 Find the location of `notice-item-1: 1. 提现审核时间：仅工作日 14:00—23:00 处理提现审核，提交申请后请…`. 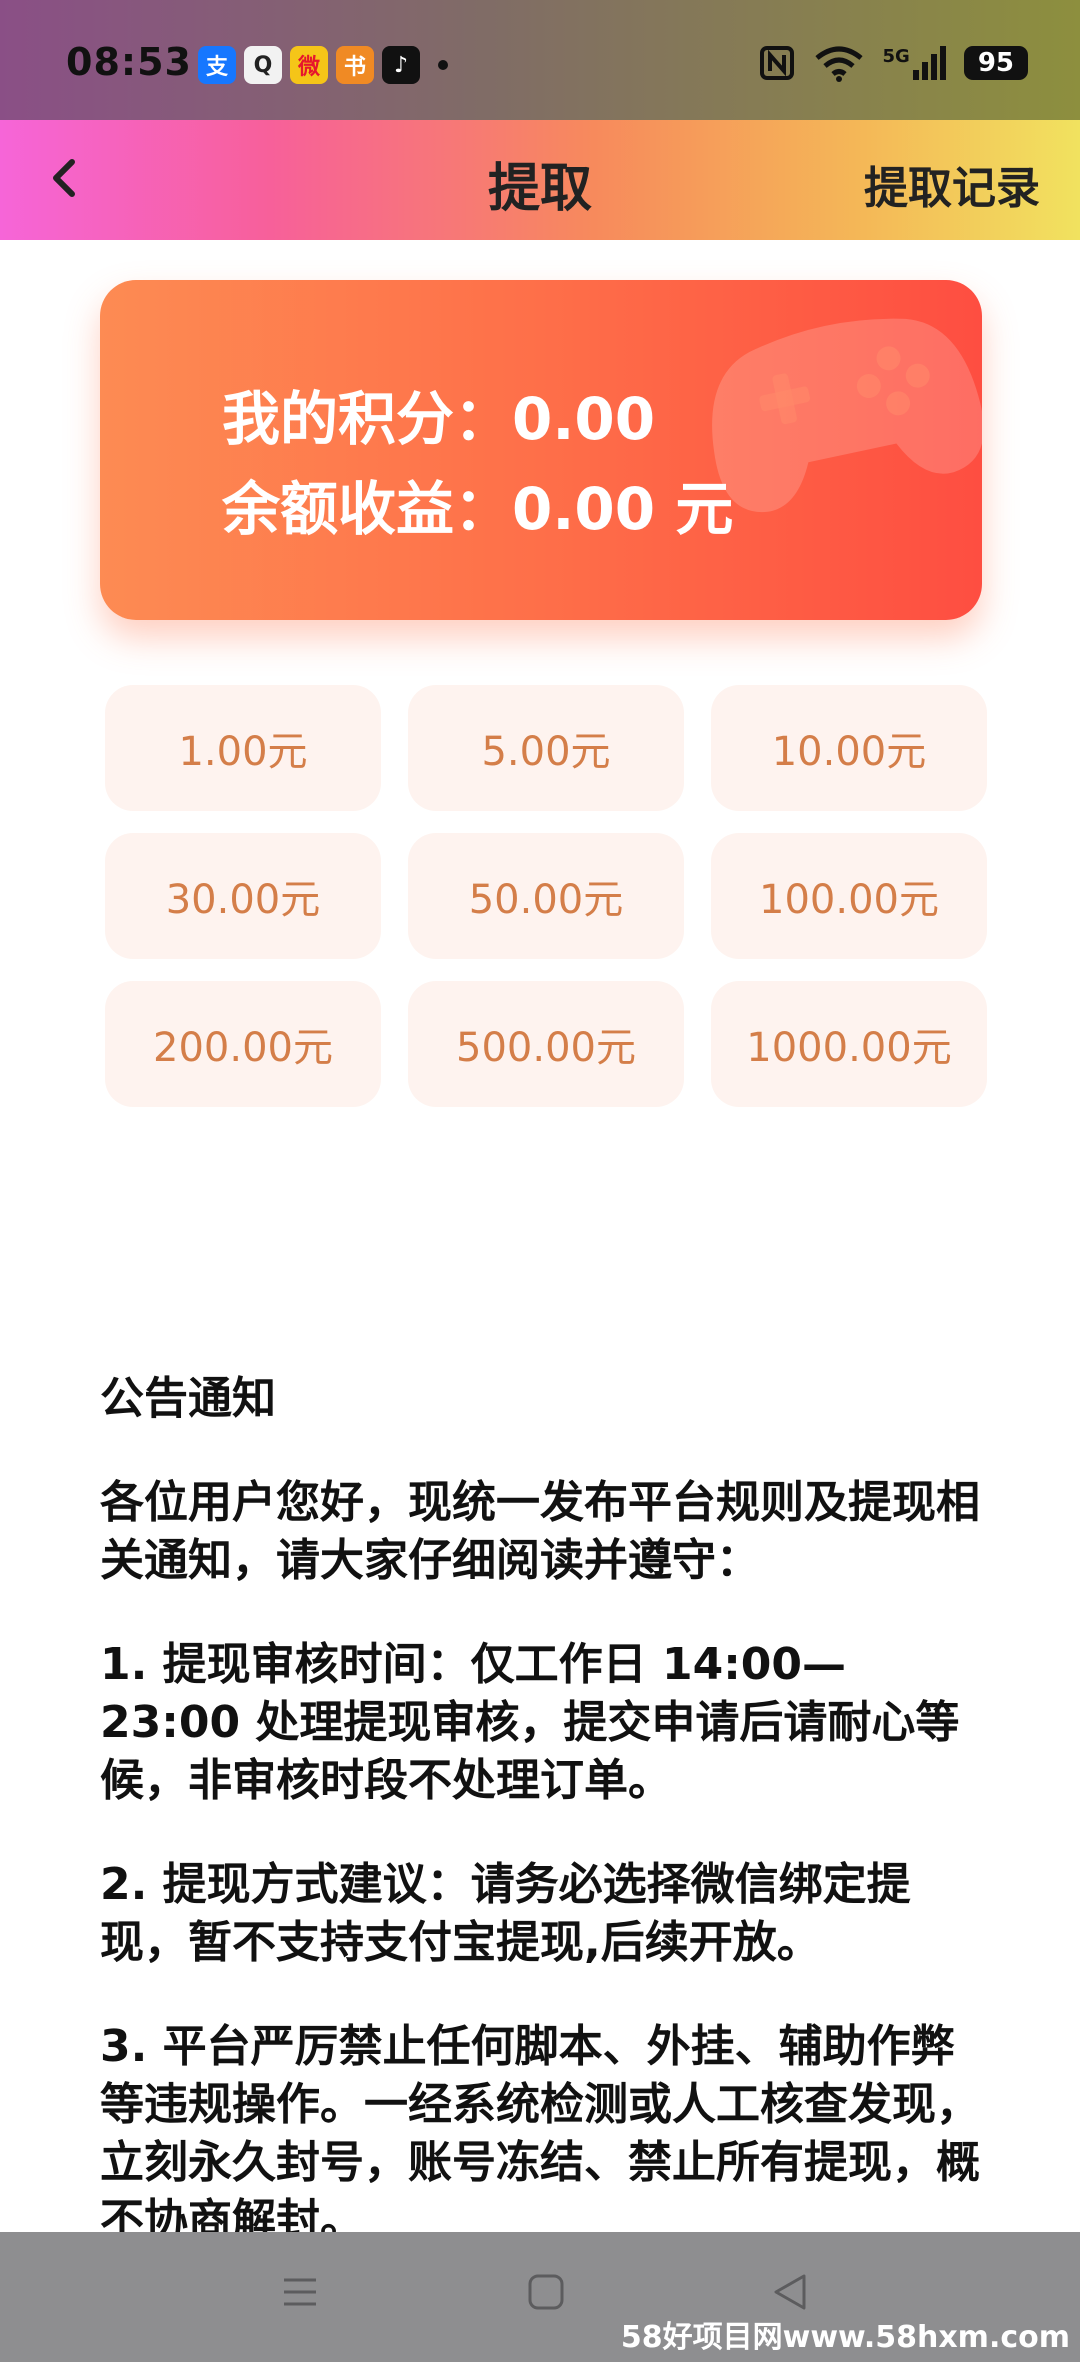

notice-item-1: 1. 提现审核时间：仅工作日 14:00—23:00 处理提现审核，提交申请后请… is located at coordinates (530, 1722).